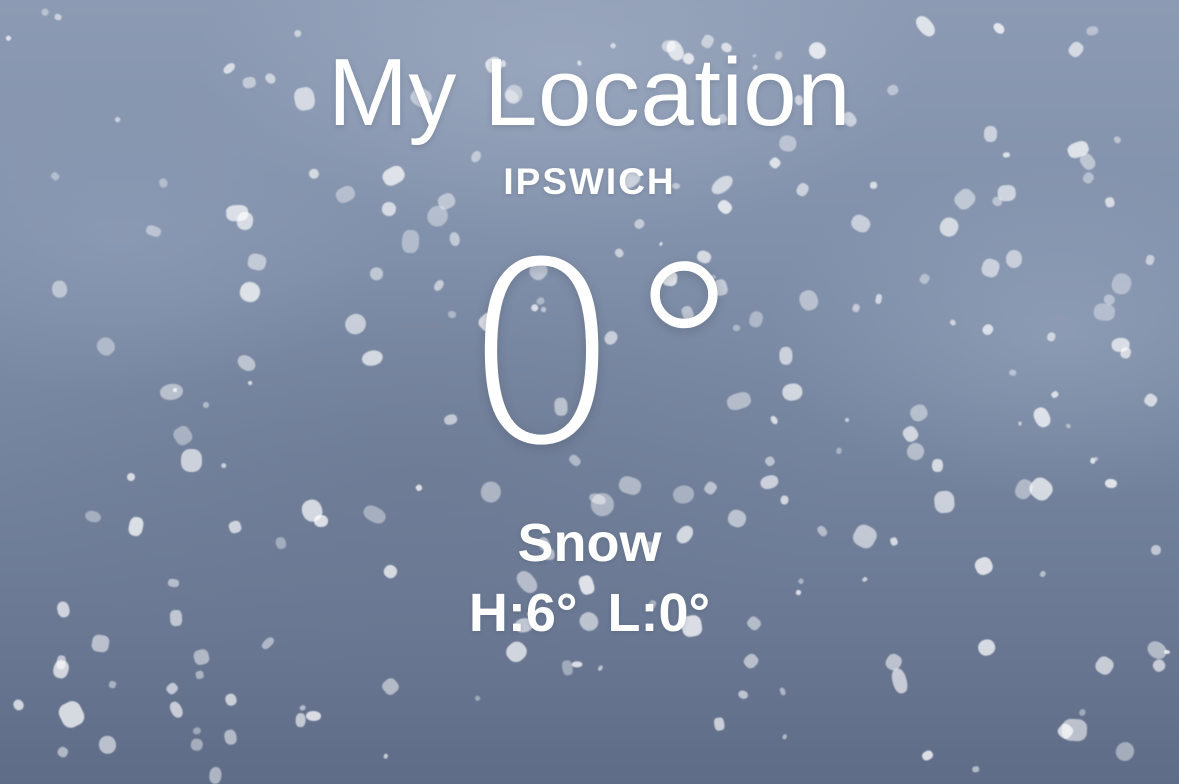  What do you see at coordinates (589, 92) in the screenshot?
I see `location-title: My Location` at bounding box center [589, 92].